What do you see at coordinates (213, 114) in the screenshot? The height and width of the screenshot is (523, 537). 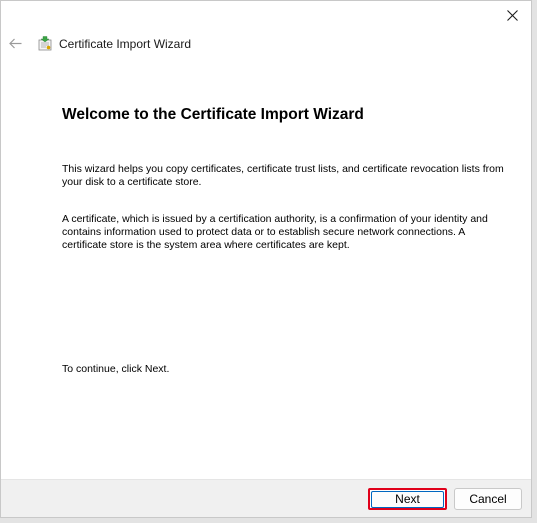 I see `page-title: Welcome to the Certificate Import Wizard` at bounding box center [213, 114].